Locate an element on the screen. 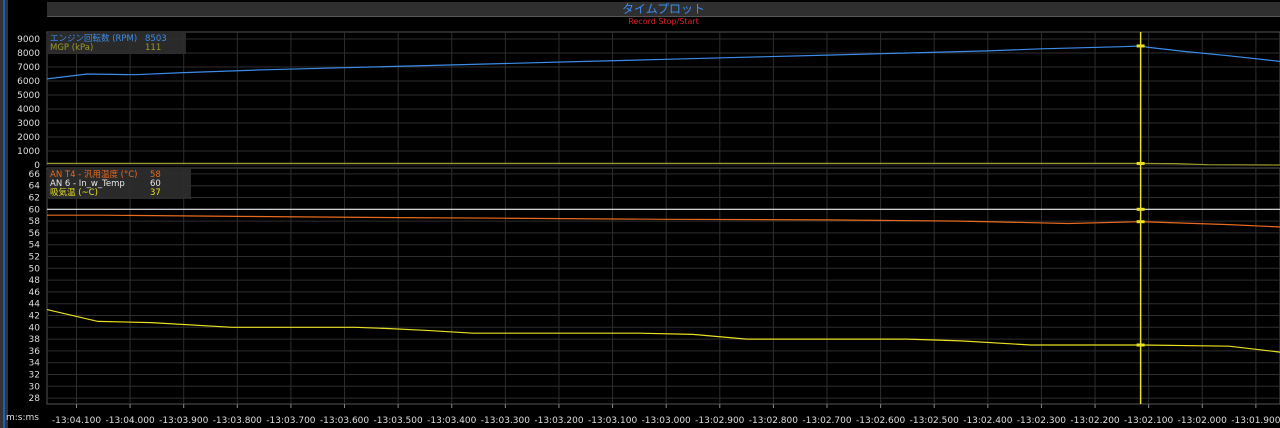 The width and height of the screenshot is (1280, 428). legend-entry-value: 37 is located at coordinates (155, 193).